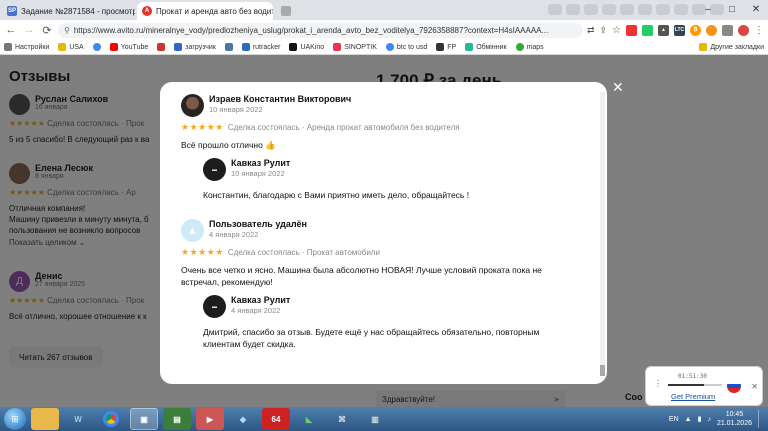  Describe the element at coordinates (727, 30) in the screenshot. I see `puzzle-extensions-icon` at that location.